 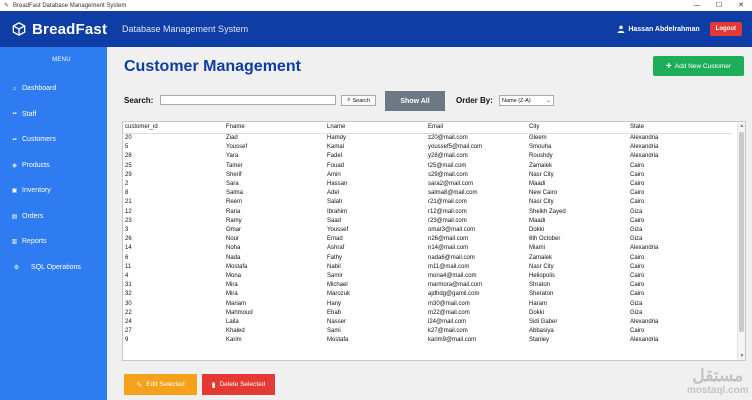 What do you see at coordinates (447, 220) in the screenshot?
I see `table-cell: r23@mail.com` at bounding box center [447, 220].